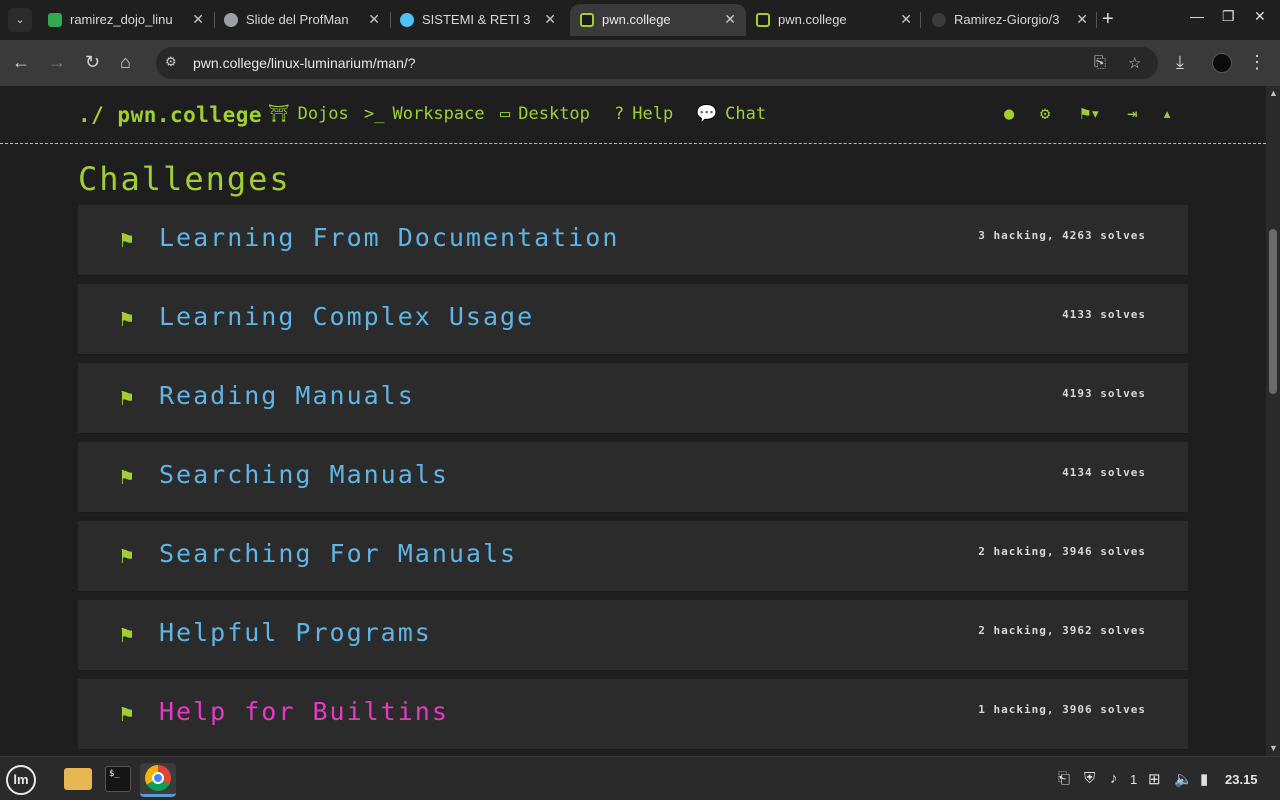  Describe the element at coordinates (1273, 311) in the screenshot. I see `scrollbar-thumb` at that location.